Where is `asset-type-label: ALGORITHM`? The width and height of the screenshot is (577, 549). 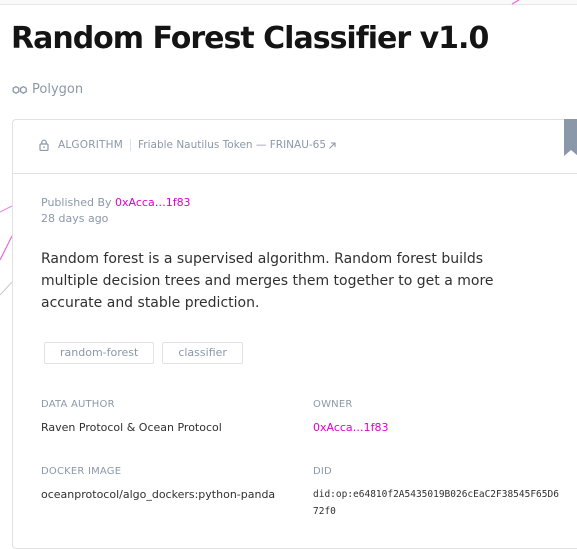 asset-type-label: ALGORITHM is located at coordinates (94, 145).